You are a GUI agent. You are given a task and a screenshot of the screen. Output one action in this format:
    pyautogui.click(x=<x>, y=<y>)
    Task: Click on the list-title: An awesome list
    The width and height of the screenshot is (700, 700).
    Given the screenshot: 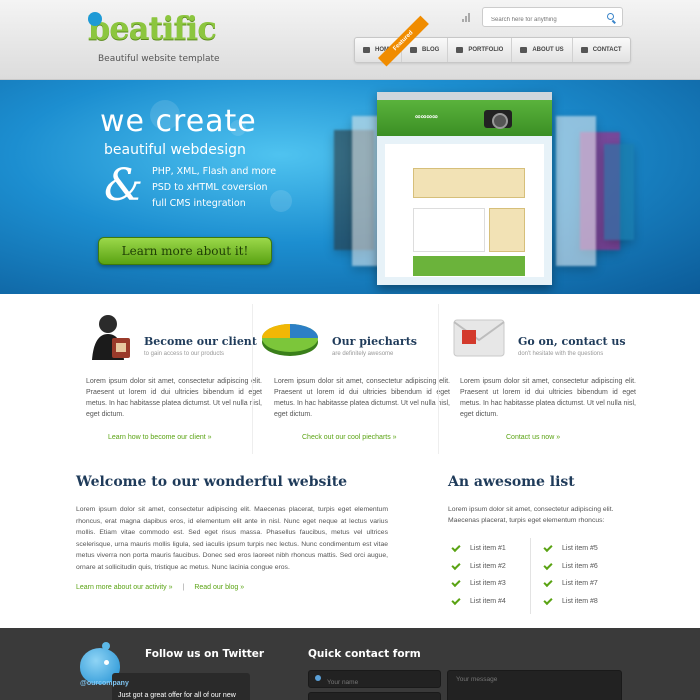 What is the action you would take?
    pyautogui.click(x=511, y=482)
    